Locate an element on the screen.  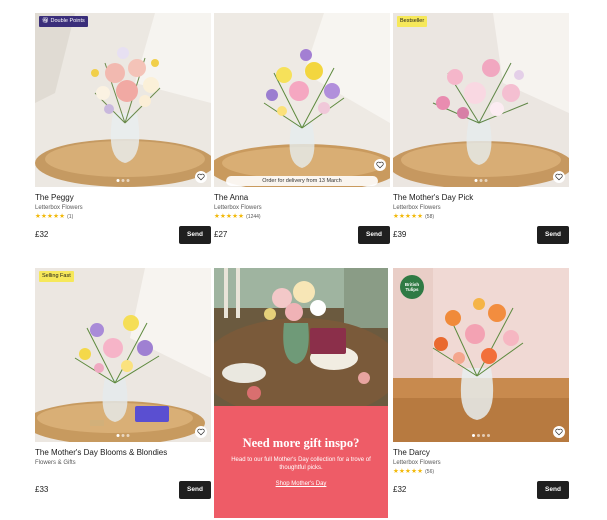
promo-title: Need more gift inspo? is located at coordinates (301, 443).